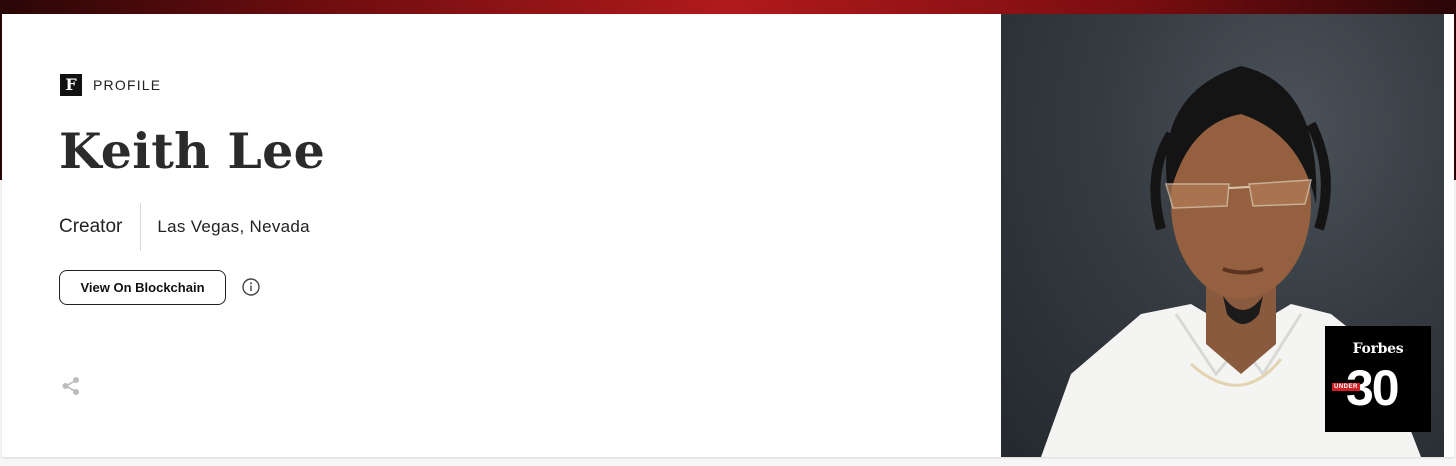 Image resolution: width=1456 pixels, height=466 pixels. What do you see at coordinates (192, 151) in the screenshot?
I see `profile-name: Keith Lee` at bounding box center [192, 151].